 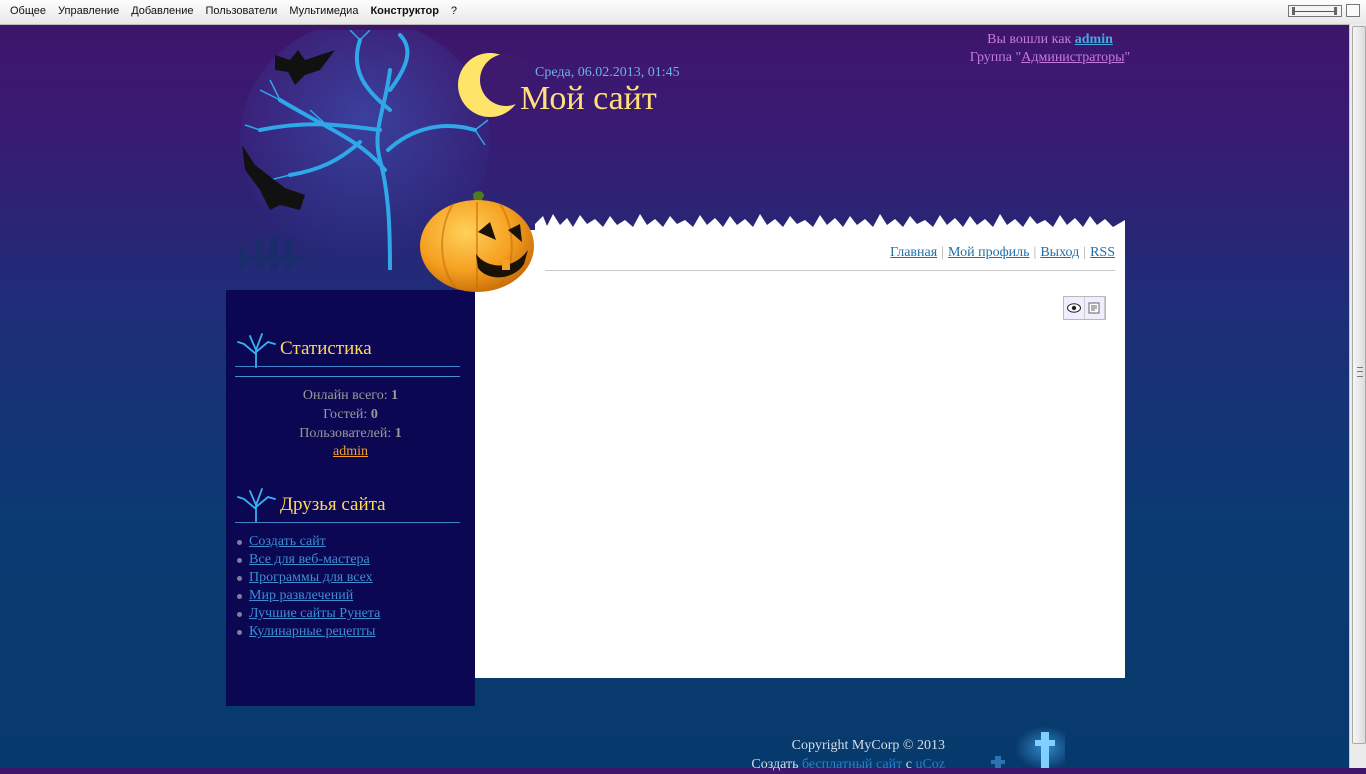 What do you see at coordinates (301, 595) in the screenshot?
I see `friend-link: Мир развлечений` at bounding box center [301, 595].